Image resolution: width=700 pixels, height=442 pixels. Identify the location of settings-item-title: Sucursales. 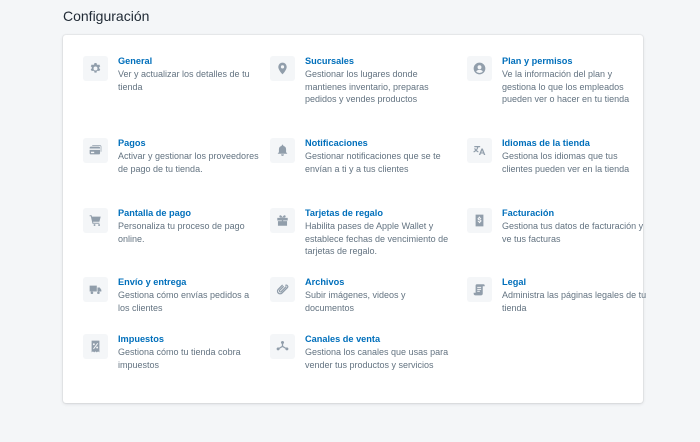
(330, 61).